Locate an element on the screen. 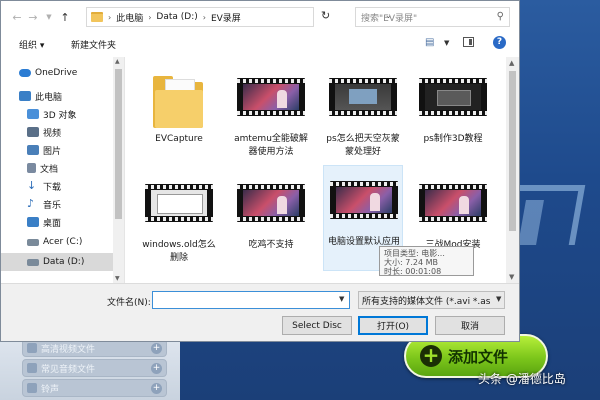 This screenshot has width=600, height=400. ringtone-icon is located at coordinates (32, 388).